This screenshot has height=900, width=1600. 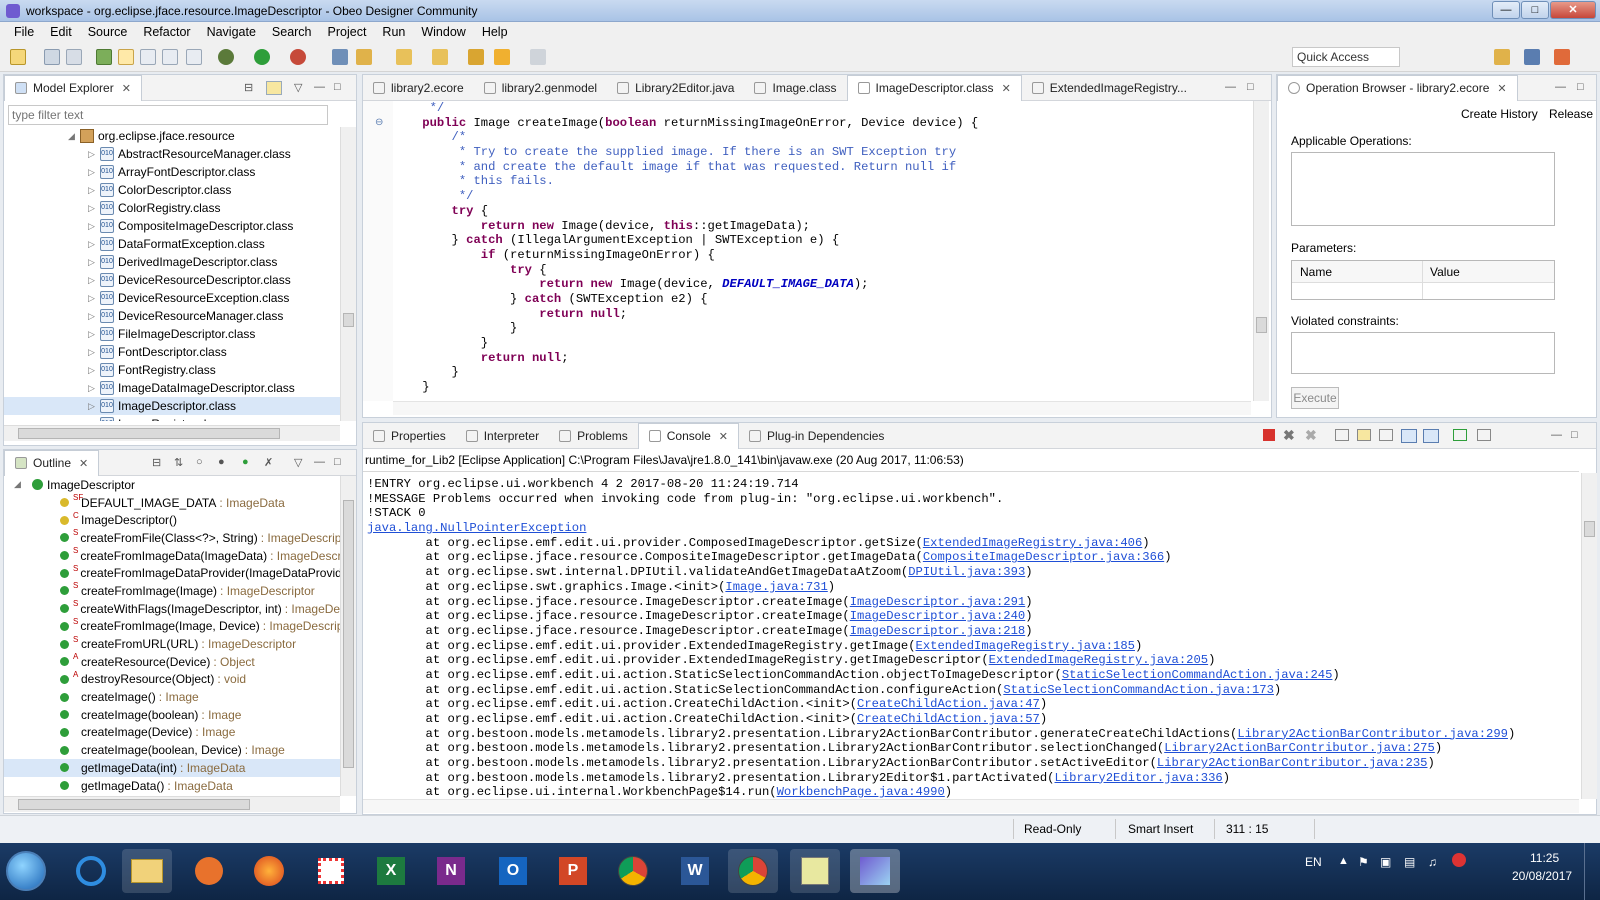 I want to click on editor-tab: library2.genmodel, so click(x=540, y=88).